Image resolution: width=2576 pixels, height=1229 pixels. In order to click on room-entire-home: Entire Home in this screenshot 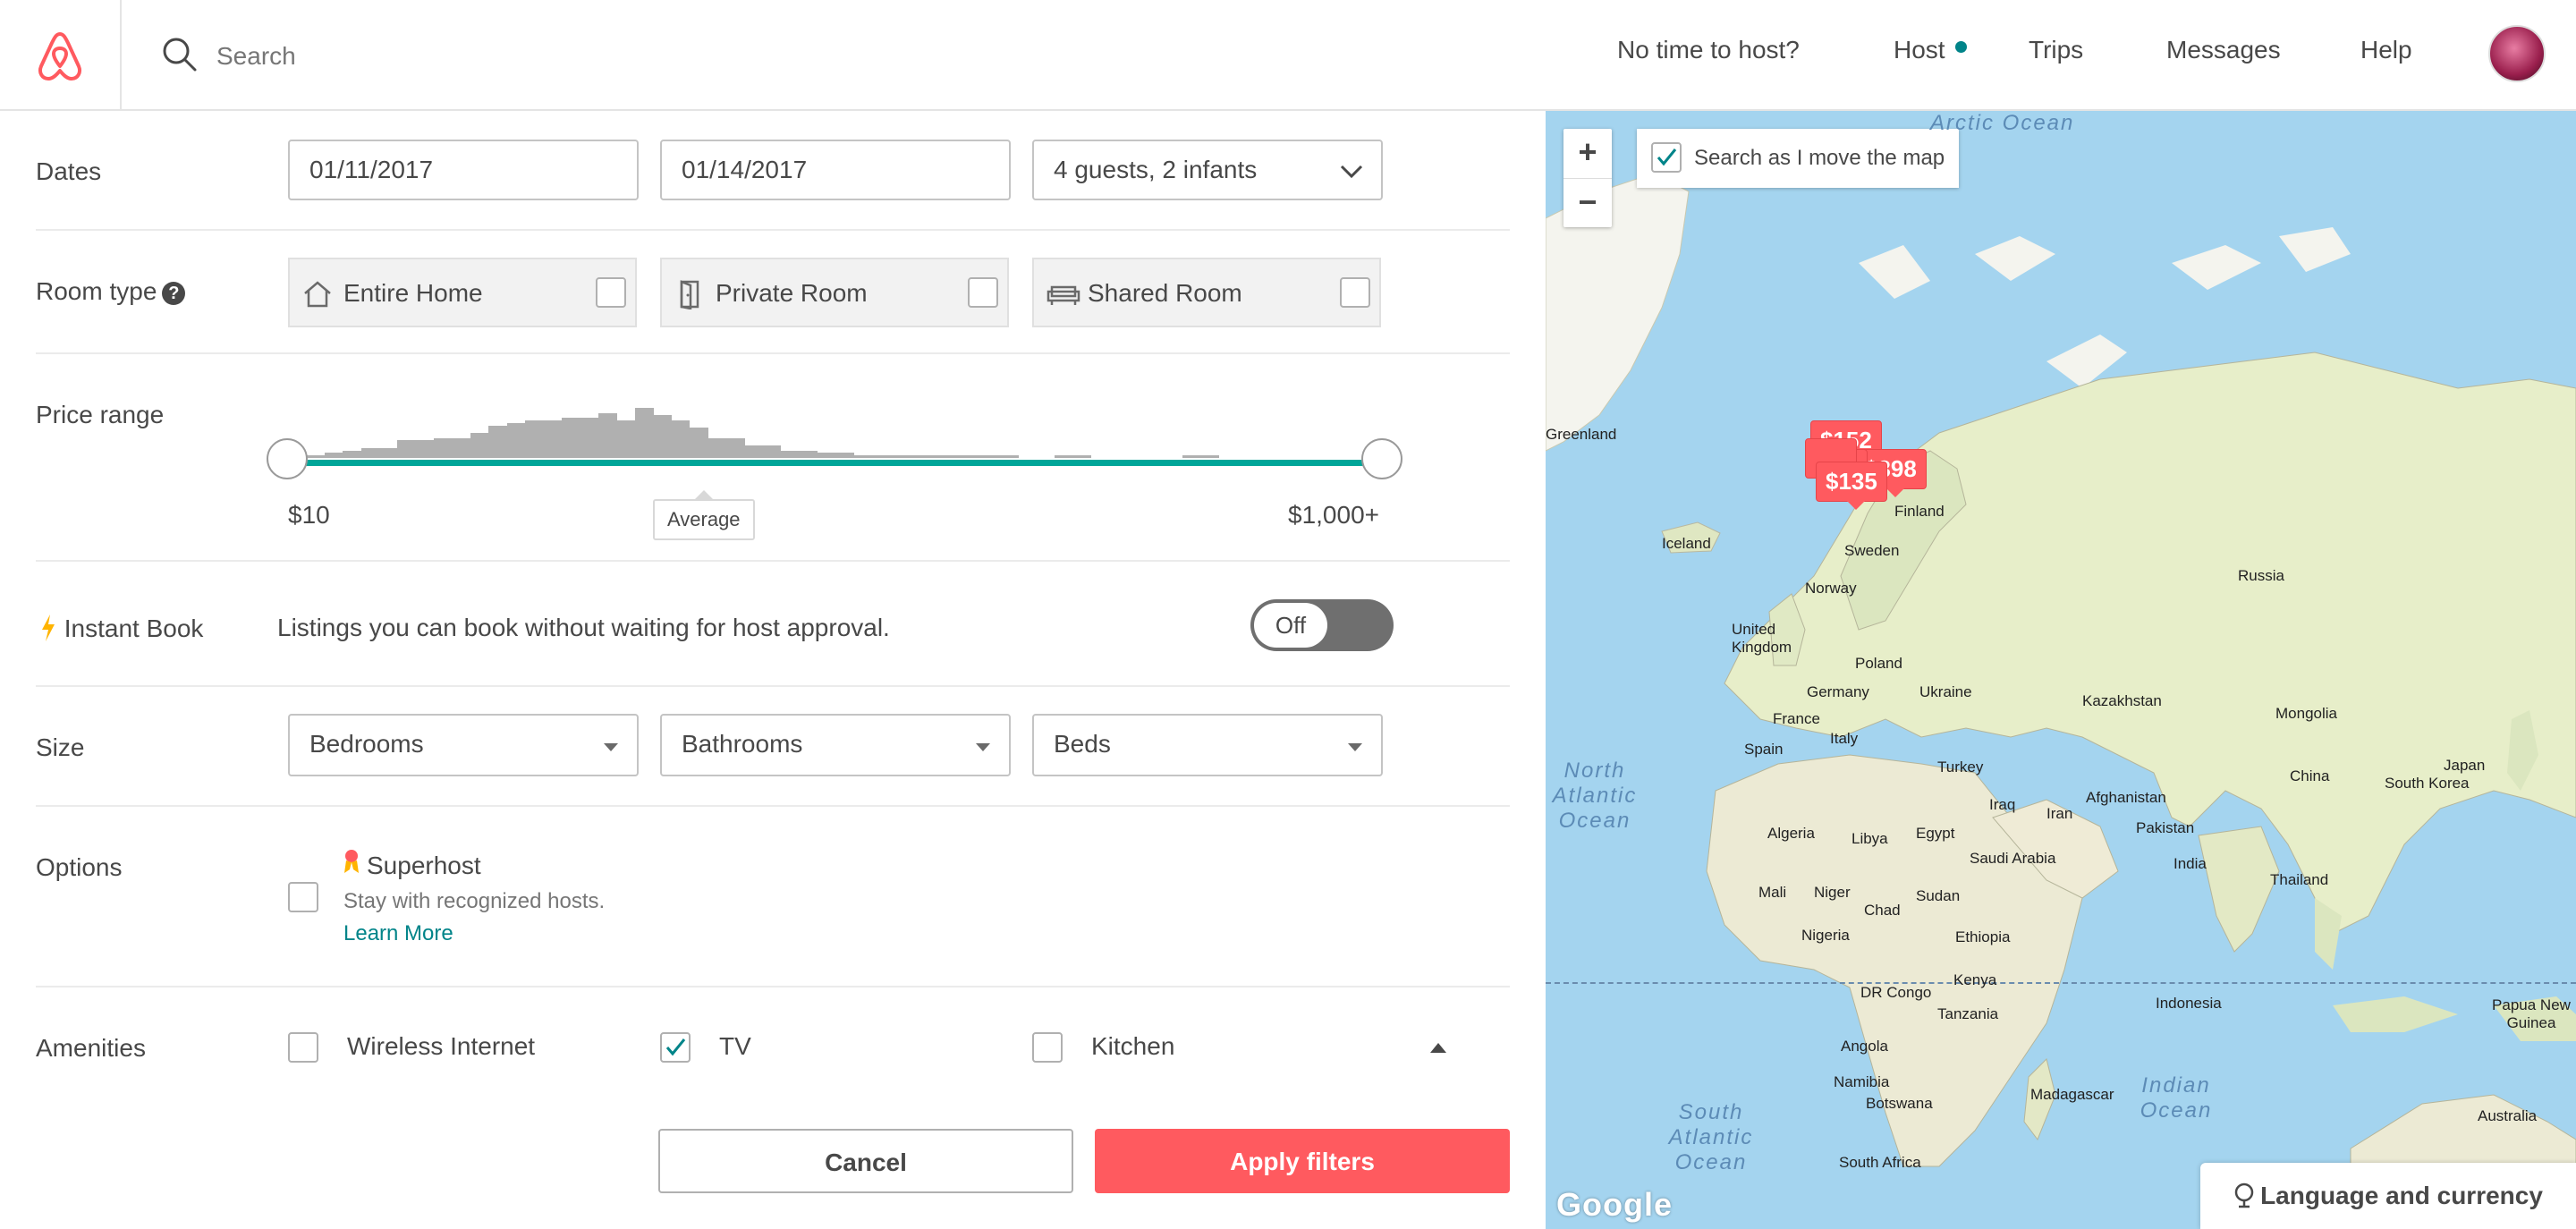, I will do `click(462, 292)`.